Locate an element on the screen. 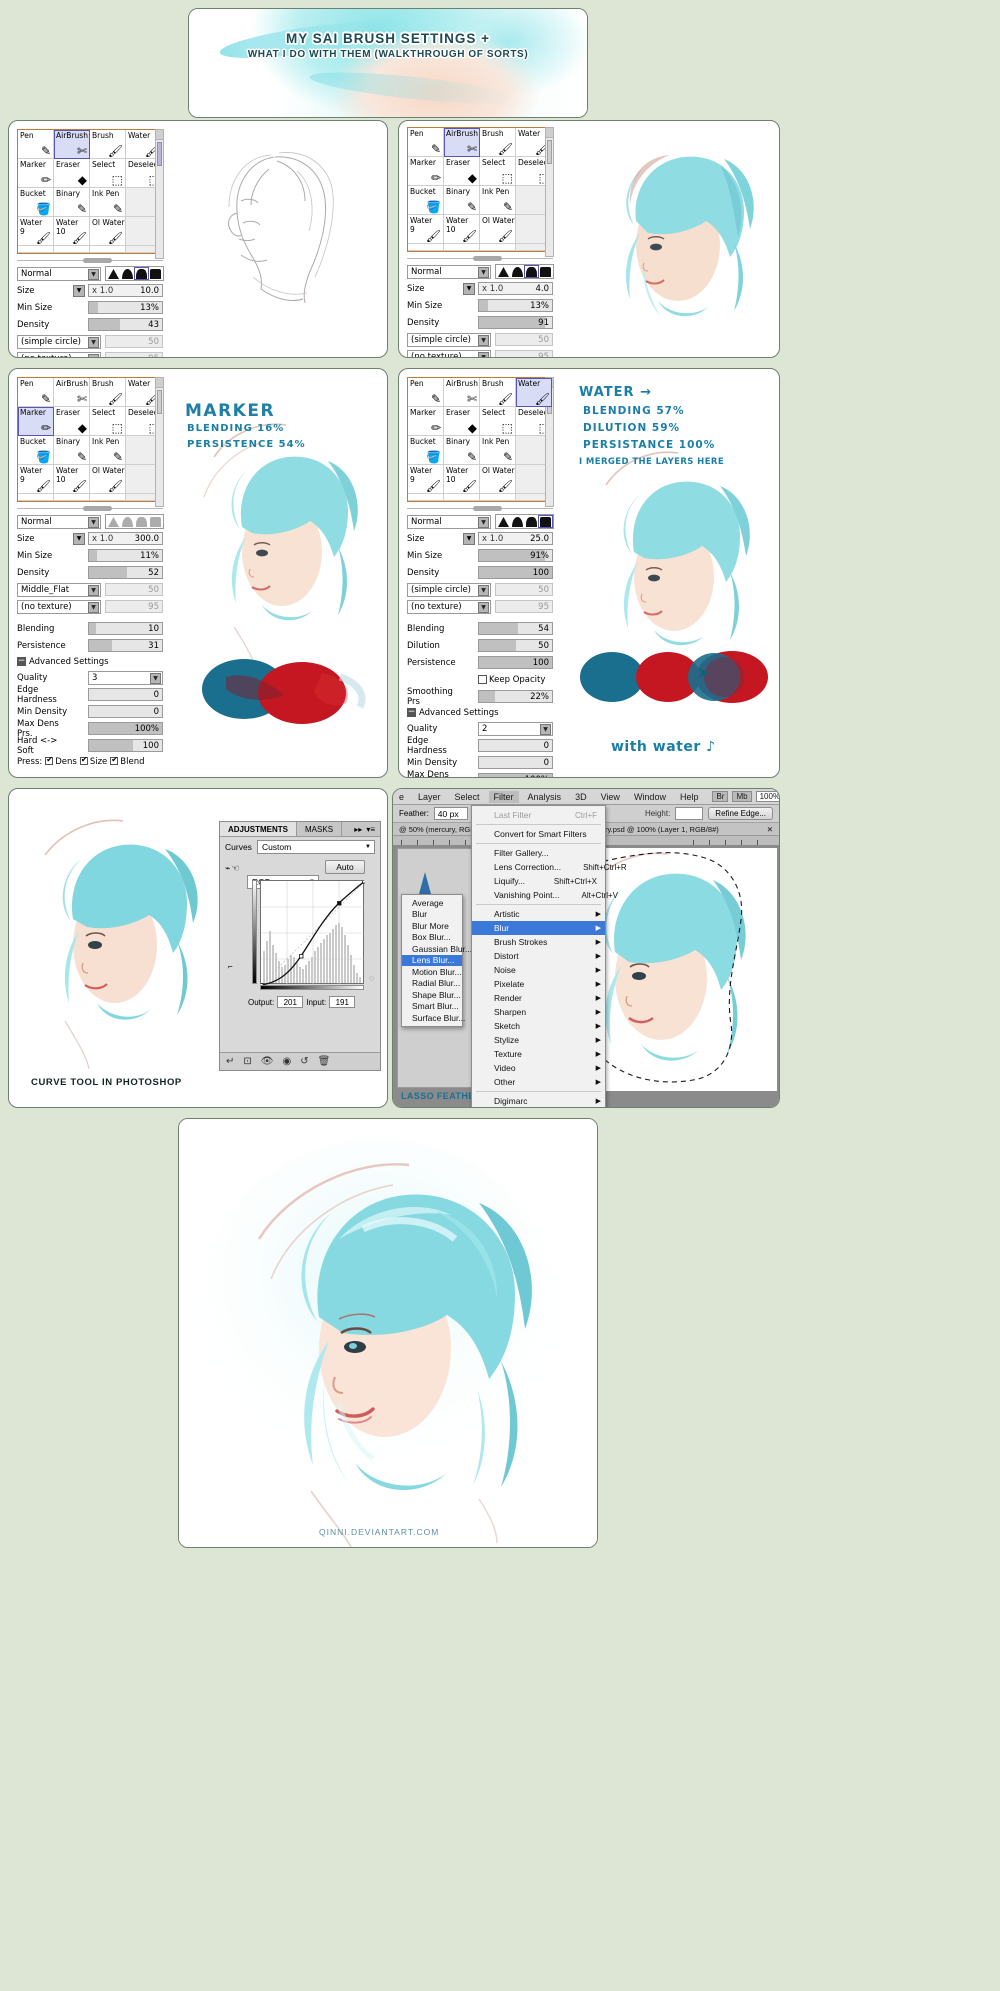 The width and height of the screenshot is (1000, 1991). adjustments-footer-toolbar: ↵ ⊡ 👁 ◉ ↺ 🗑 is located at coordinates (300, 1061).